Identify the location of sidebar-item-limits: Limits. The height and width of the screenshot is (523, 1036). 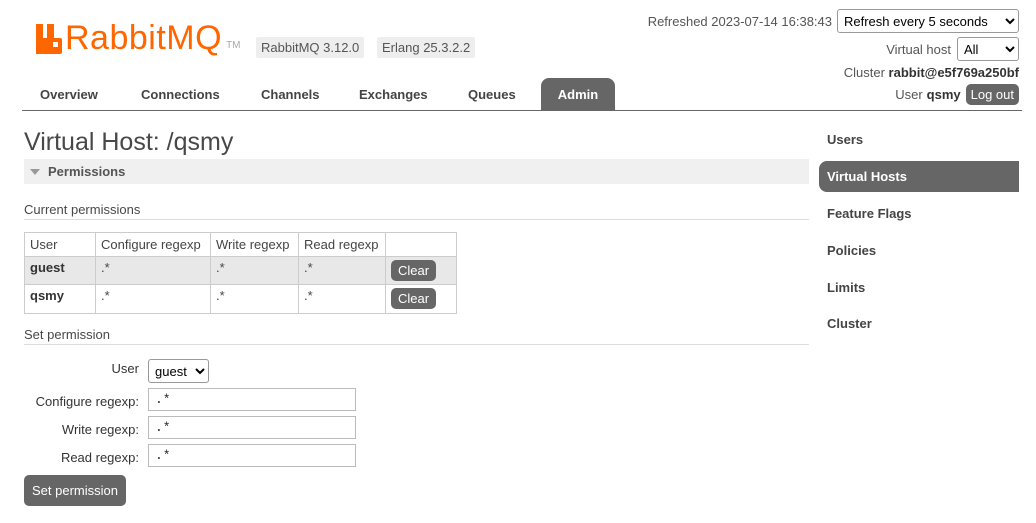
(919, 287).